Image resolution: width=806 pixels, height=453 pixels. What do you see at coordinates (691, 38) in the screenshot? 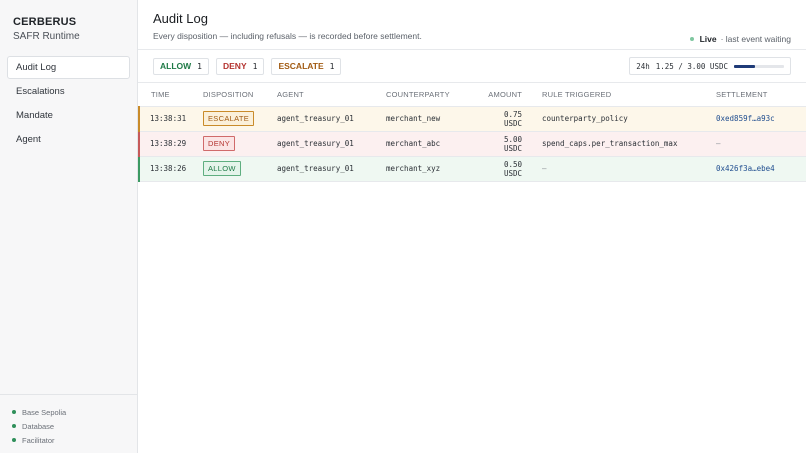
I see `live-dot-icon` at bounding box center [691, 38].